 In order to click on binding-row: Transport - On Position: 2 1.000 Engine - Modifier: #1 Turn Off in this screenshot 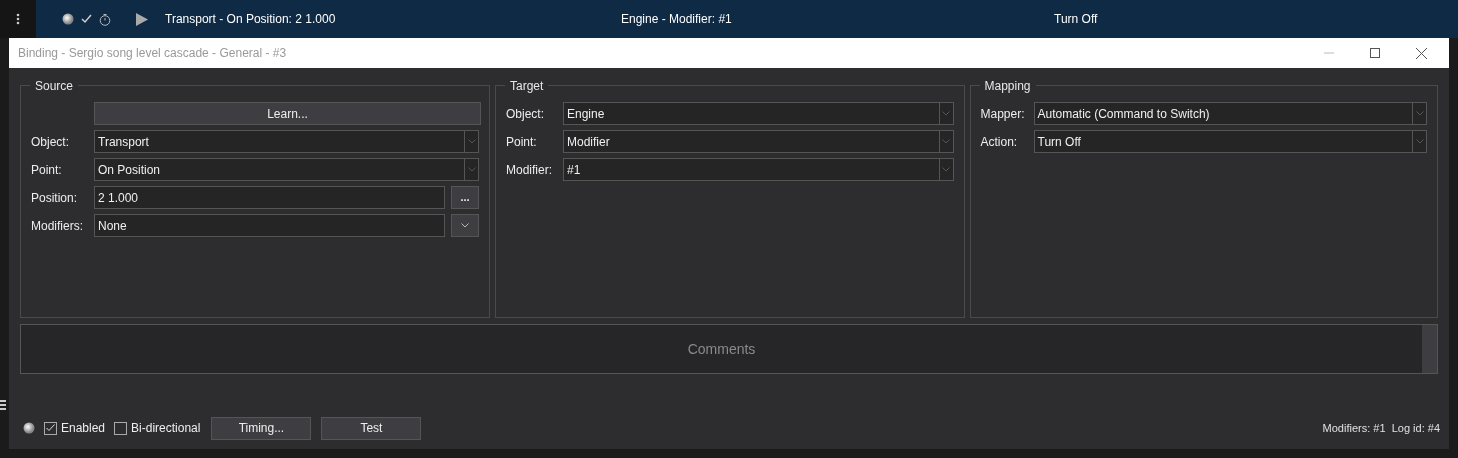, I will do `click(747, 19)`.